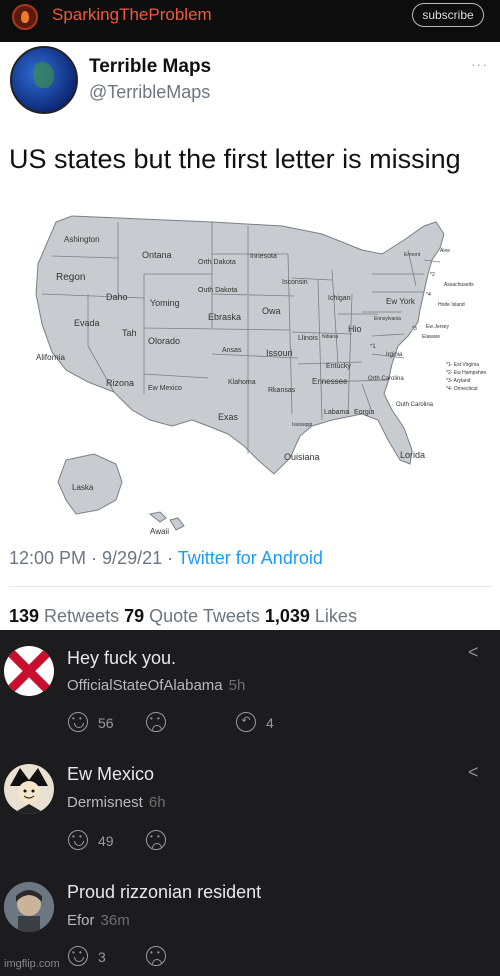 Image resolution: width=500 pixels, height=976 pixels. I want to click on state-label-nh: *2, so click(432, 275).